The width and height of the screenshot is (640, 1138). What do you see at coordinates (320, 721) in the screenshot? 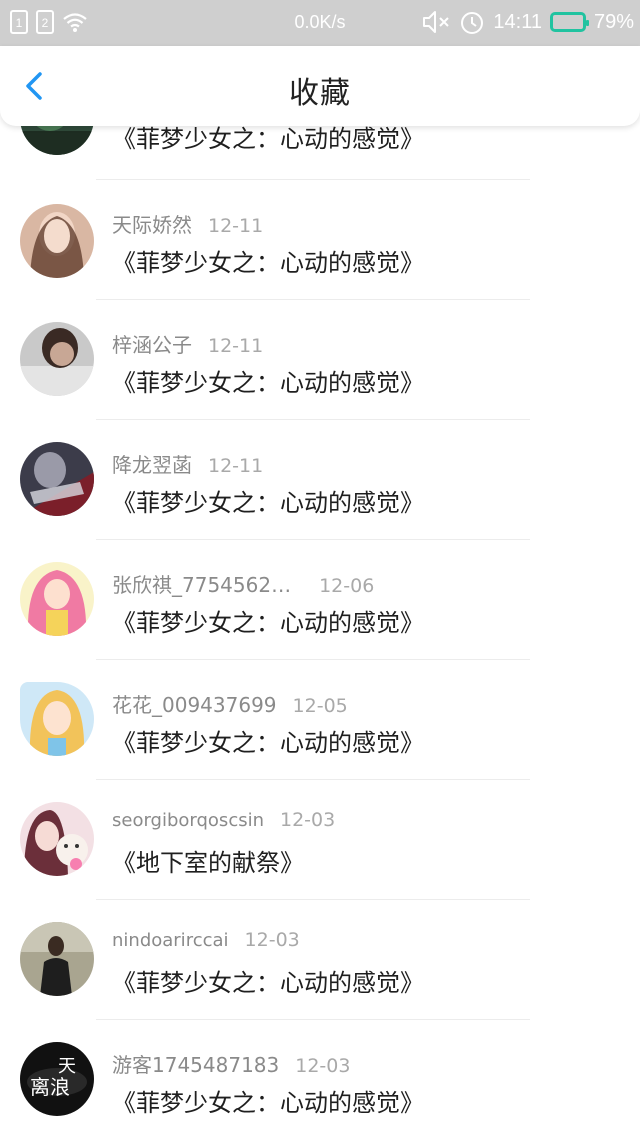
I see `list-item: 花花_009437699 12-05 《菲梦少女之：心动的感觉》` at bounding box center [320, 721].